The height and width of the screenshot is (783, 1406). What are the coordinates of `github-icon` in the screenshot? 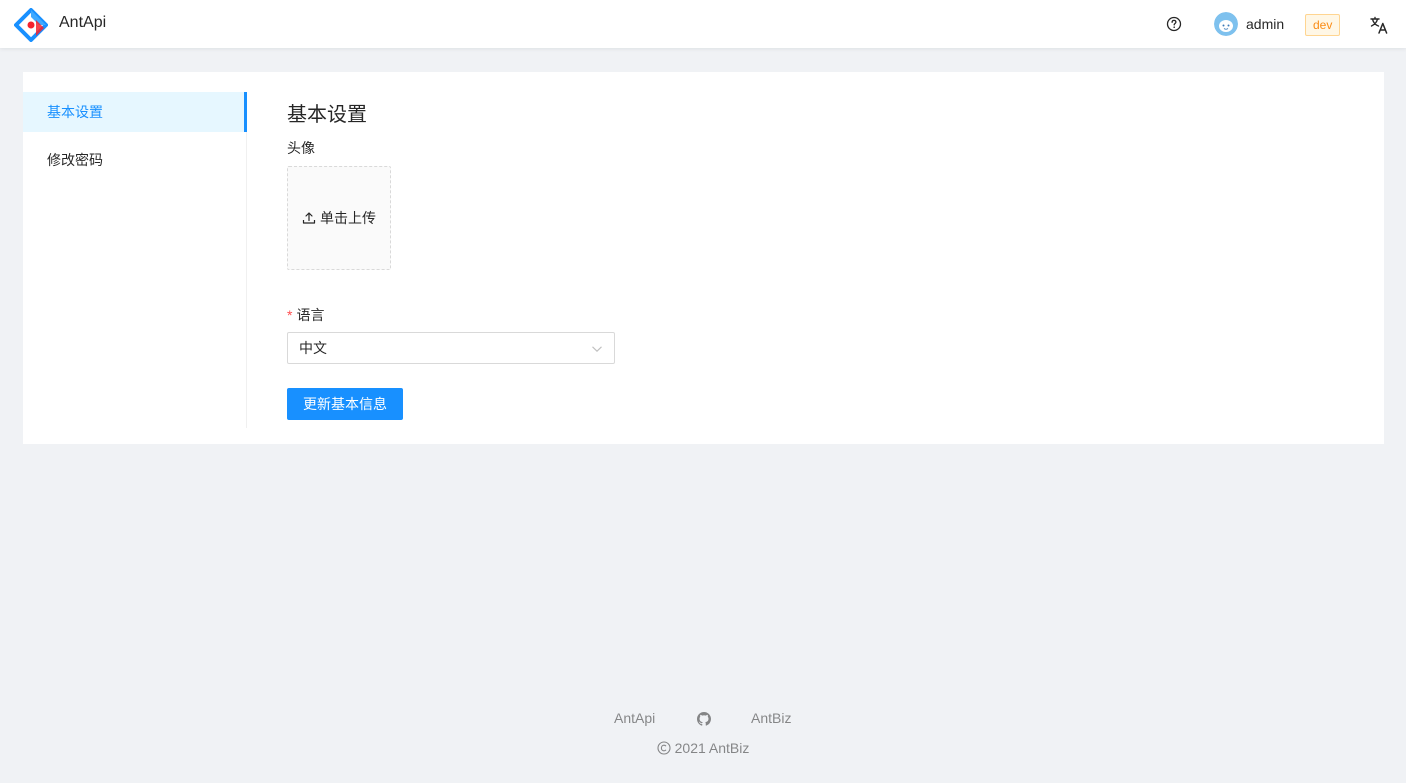 It's located at (704, 719).